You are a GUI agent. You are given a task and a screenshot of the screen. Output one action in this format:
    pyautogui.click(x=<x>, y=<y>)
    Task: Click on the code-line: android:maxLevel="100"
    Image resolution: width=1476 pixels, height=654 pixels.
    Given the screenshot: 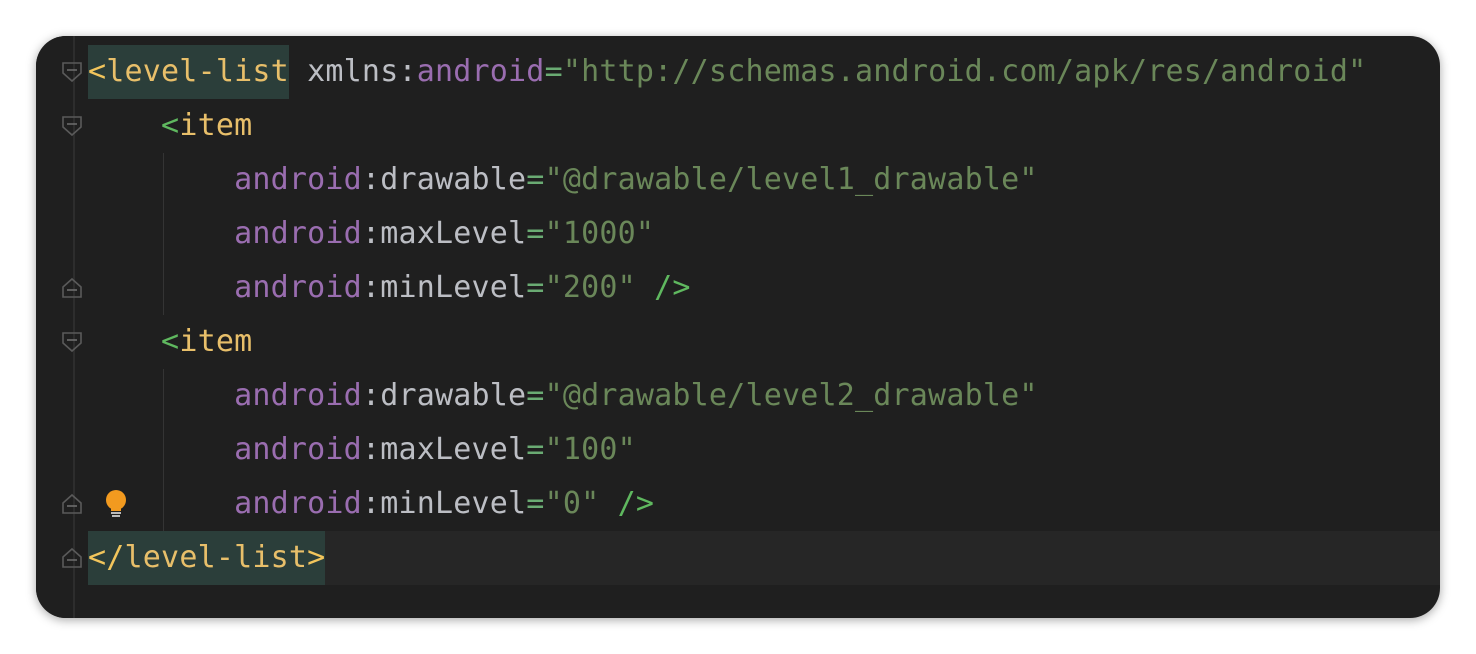 What is the action you would take?
    pyautogui.click(x=764, y=450)
    